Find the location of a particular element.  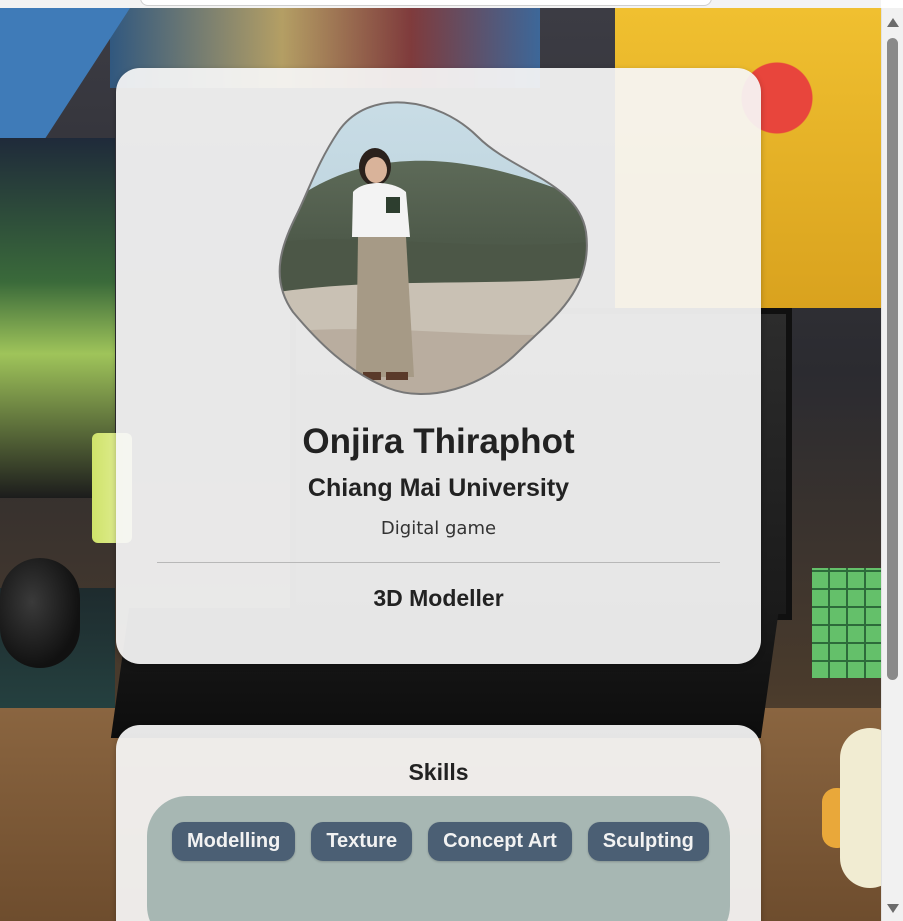

scrollbar-thumb is located at coordinates (892, 359).